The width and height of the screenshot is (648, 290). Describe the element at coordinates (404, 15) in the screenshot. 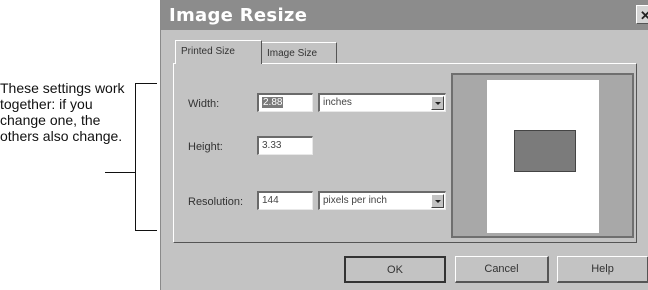

I see `title-bar: Image Resize ✕` at that location.